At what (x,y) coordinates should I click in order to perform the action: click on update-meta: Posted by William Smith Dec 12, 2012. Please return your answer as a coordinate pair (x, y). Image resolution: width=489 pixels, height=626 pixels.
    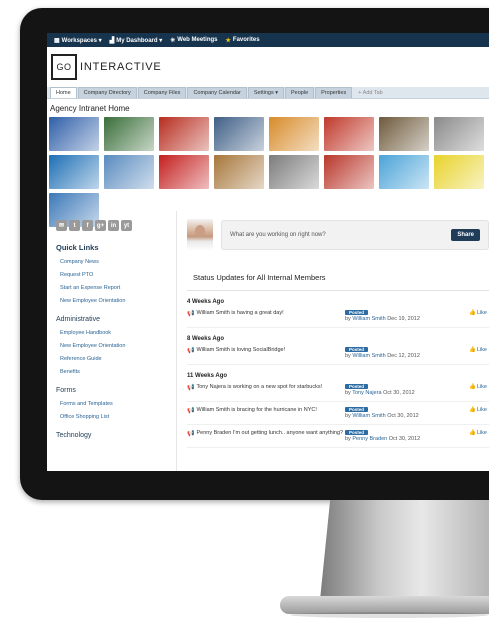
    Looking at the image, I should click on (390, 355).